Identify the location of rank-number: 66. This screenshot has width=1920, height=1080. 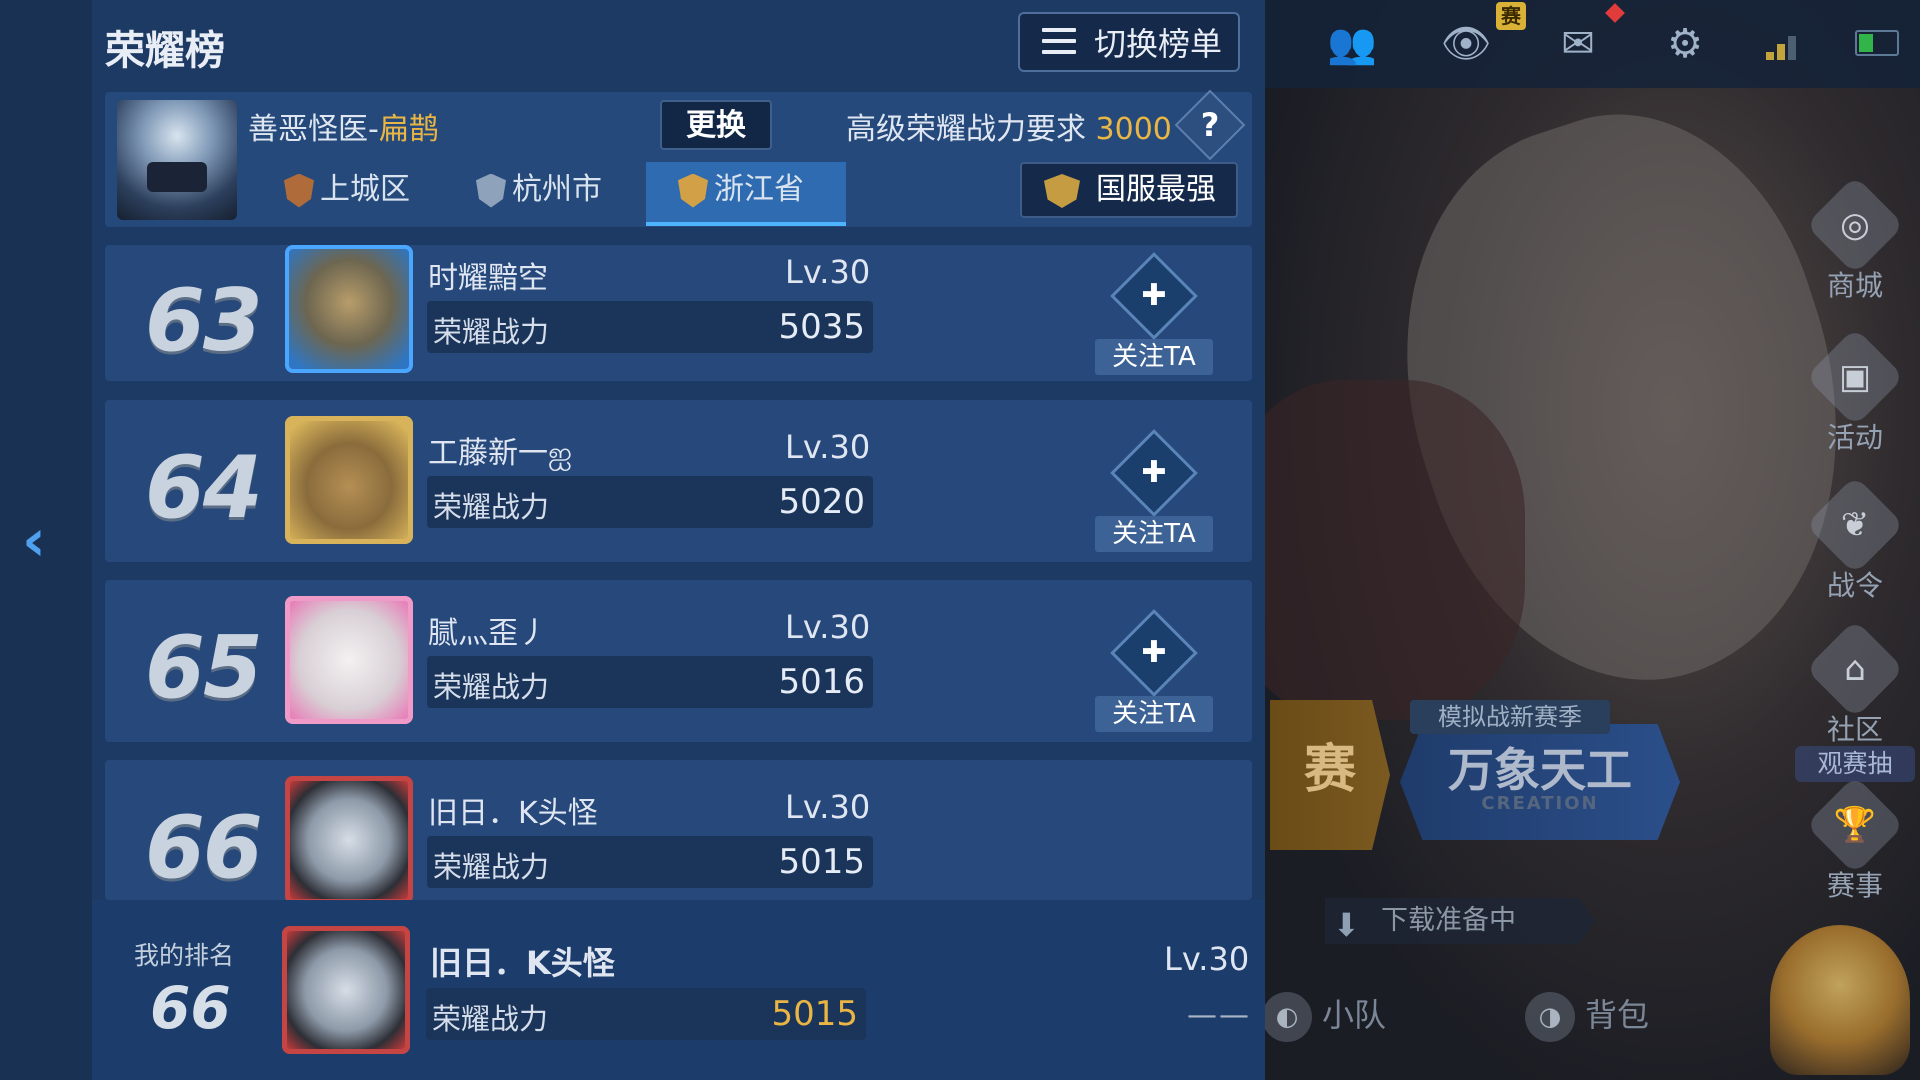
(204, 848).